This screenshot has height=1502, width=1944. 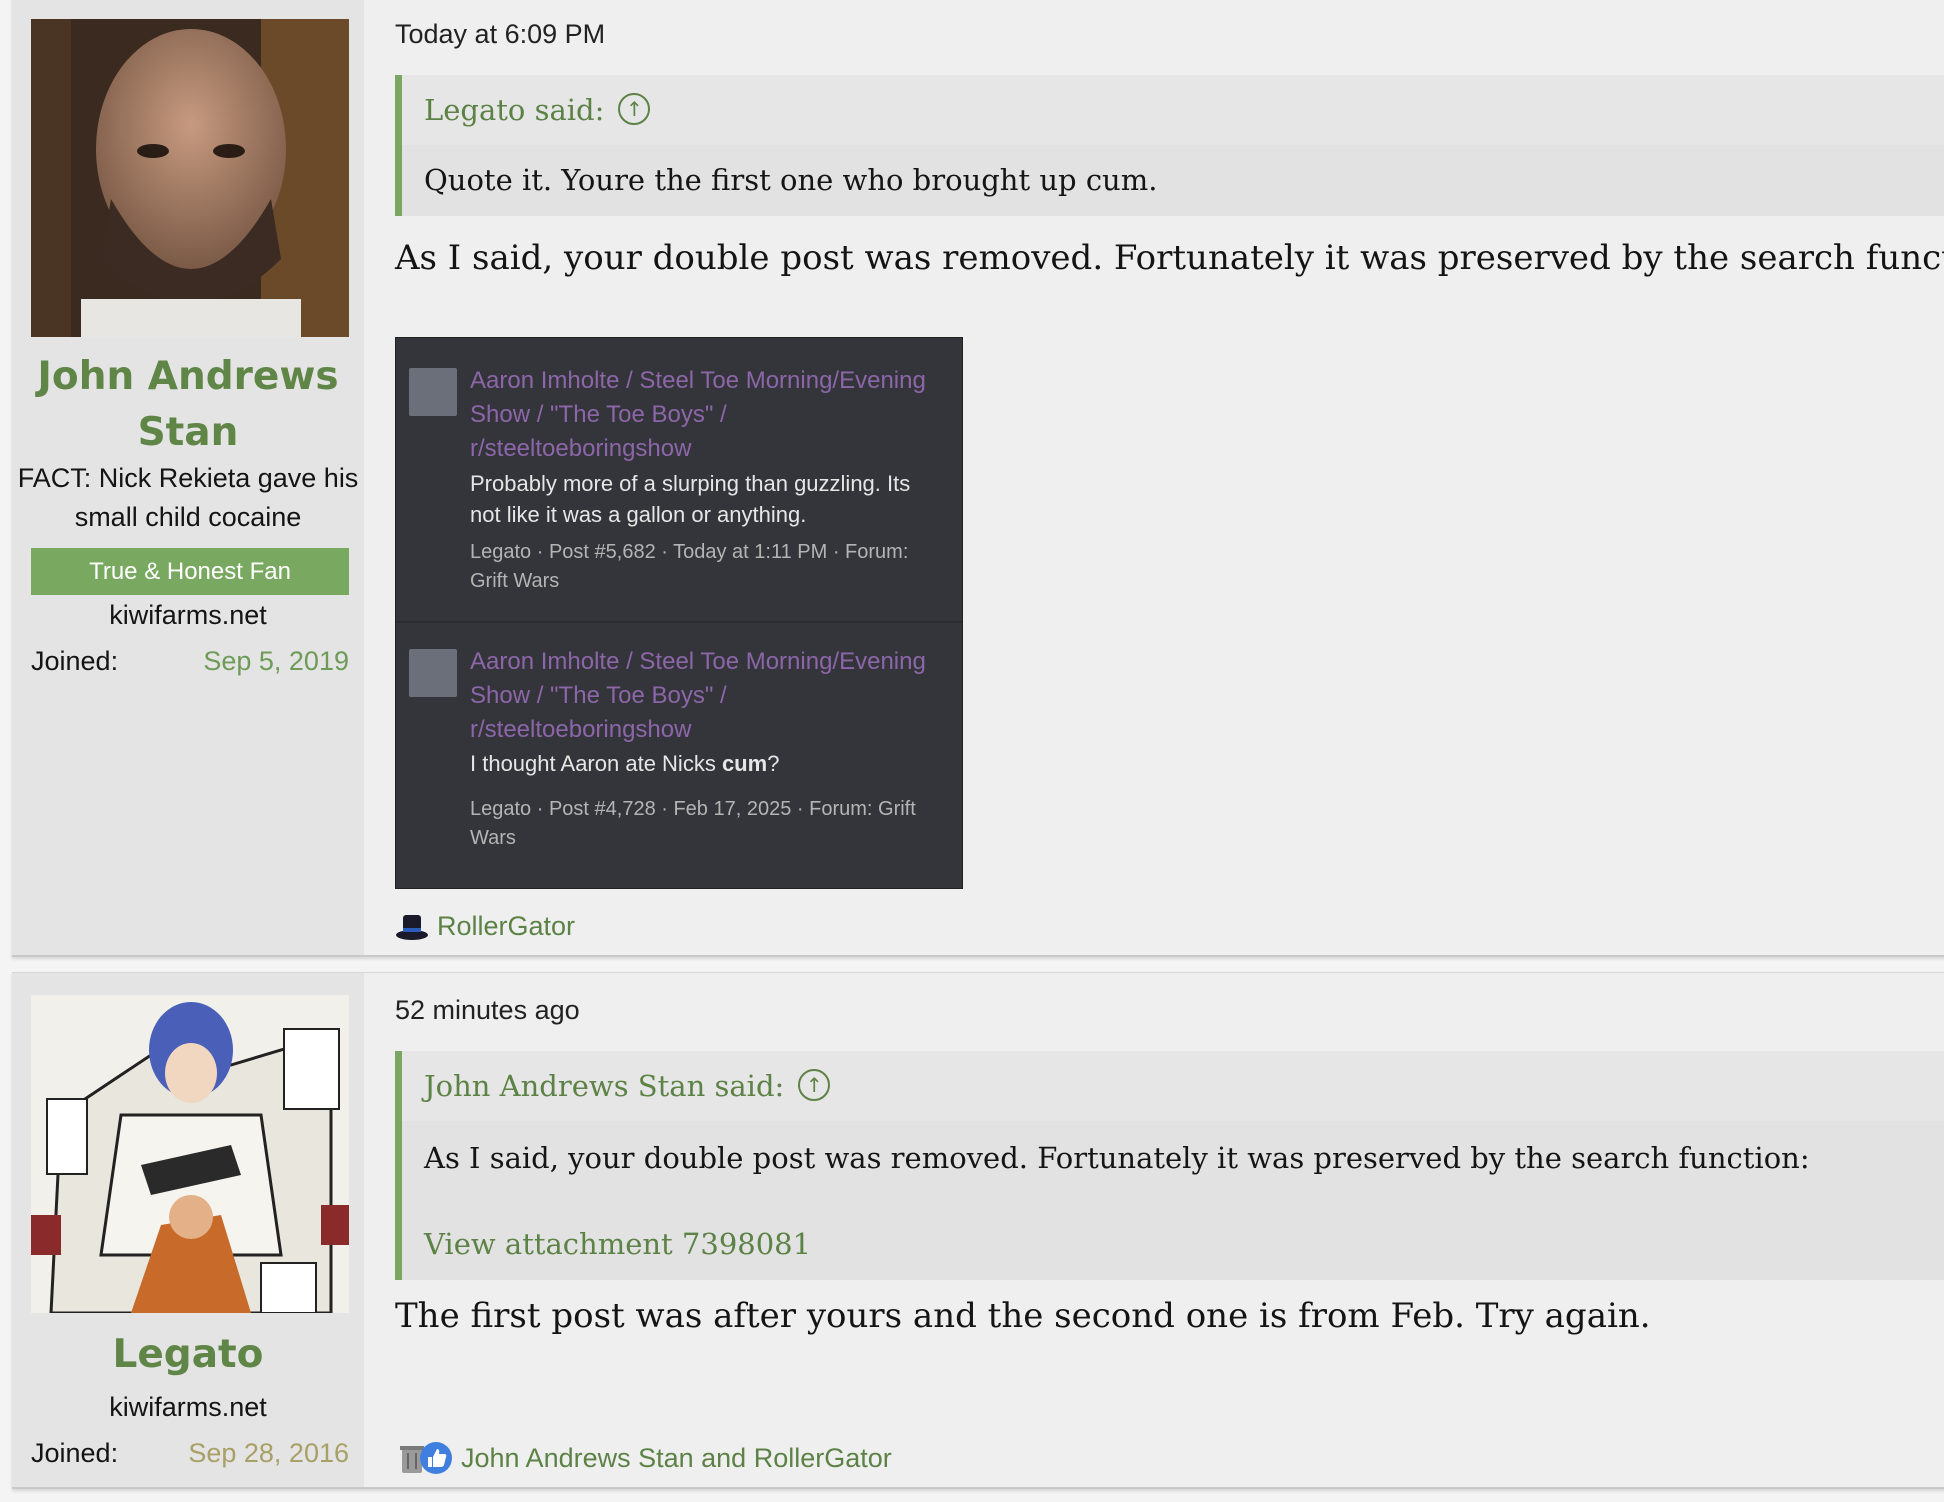 What do you see at coordinates (604, 1086) in the screenshot?
I see `quote-author: John Andrews Stan said:` at bounding box center [604, 1086].